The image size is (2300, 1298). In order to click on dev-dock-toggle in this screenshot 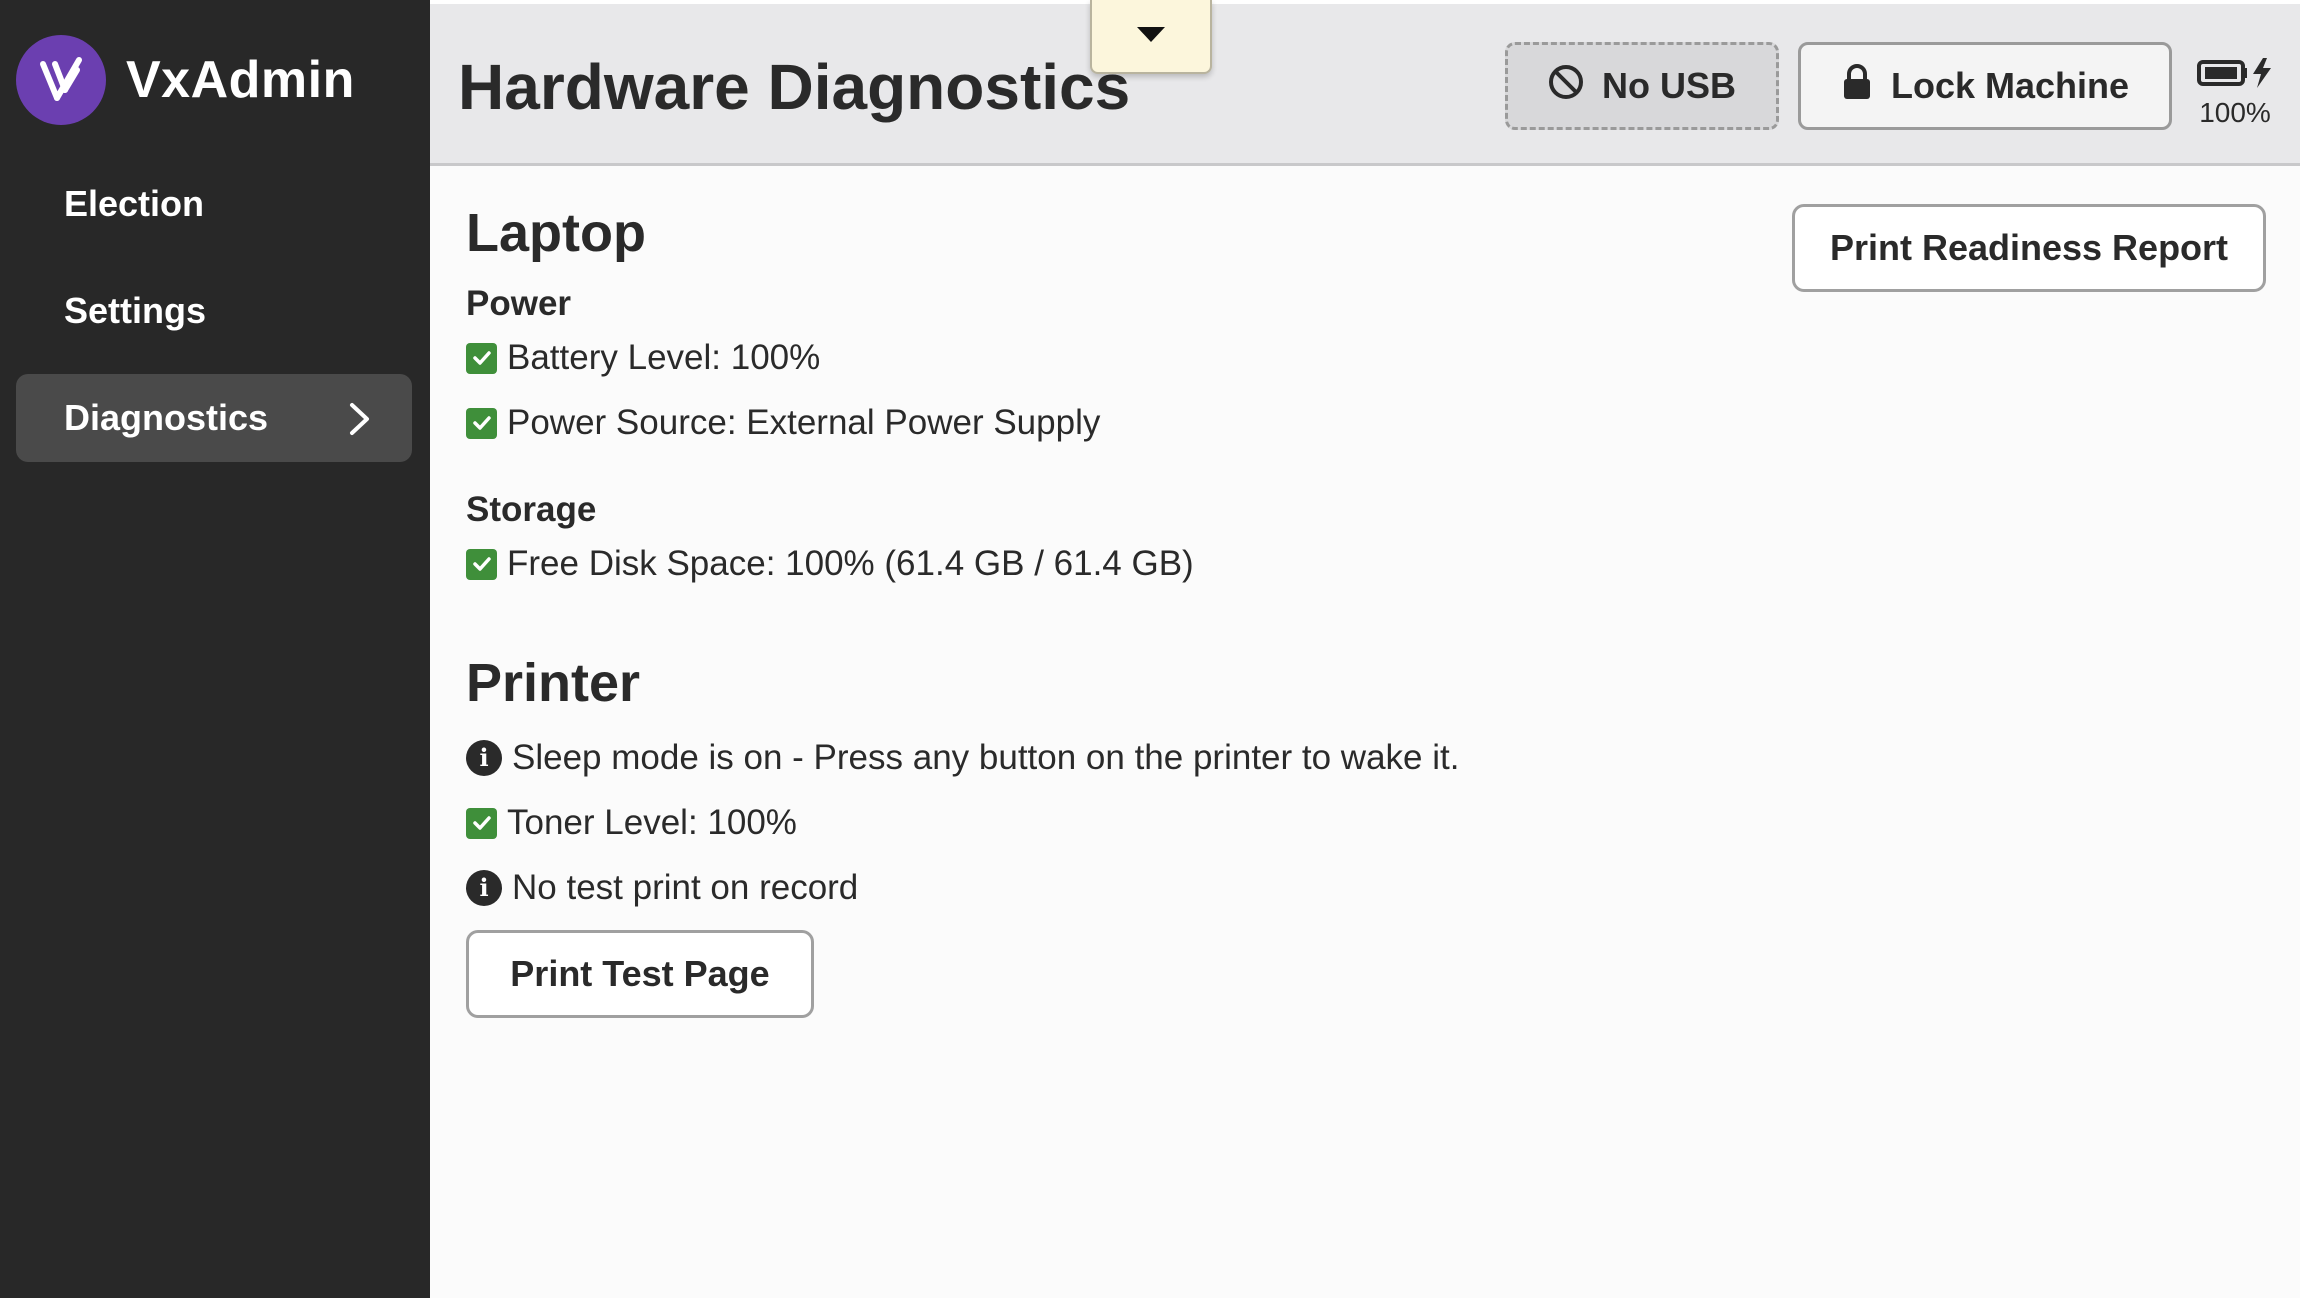, I will do `click(1151, 37)`.